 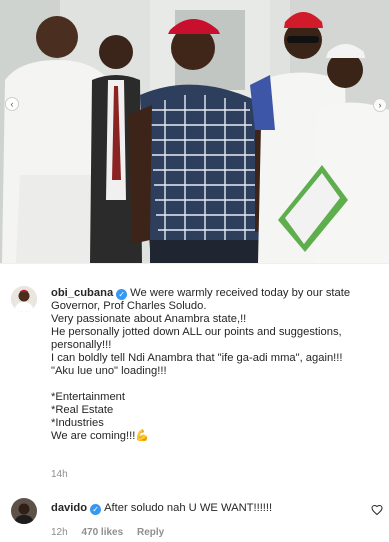 What do you see at coordinates (377, 510) in the screenshot?
I see `heart-outline-icon` at bounding box center [377, 510].